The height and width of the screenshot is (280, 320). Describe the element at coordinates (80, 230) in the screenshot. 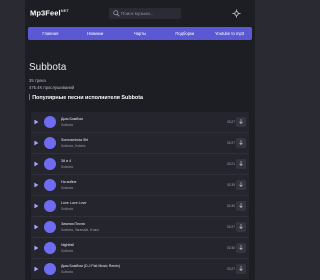

I see `track-artist: Subbota, Лигалайз, Итака` at that location.